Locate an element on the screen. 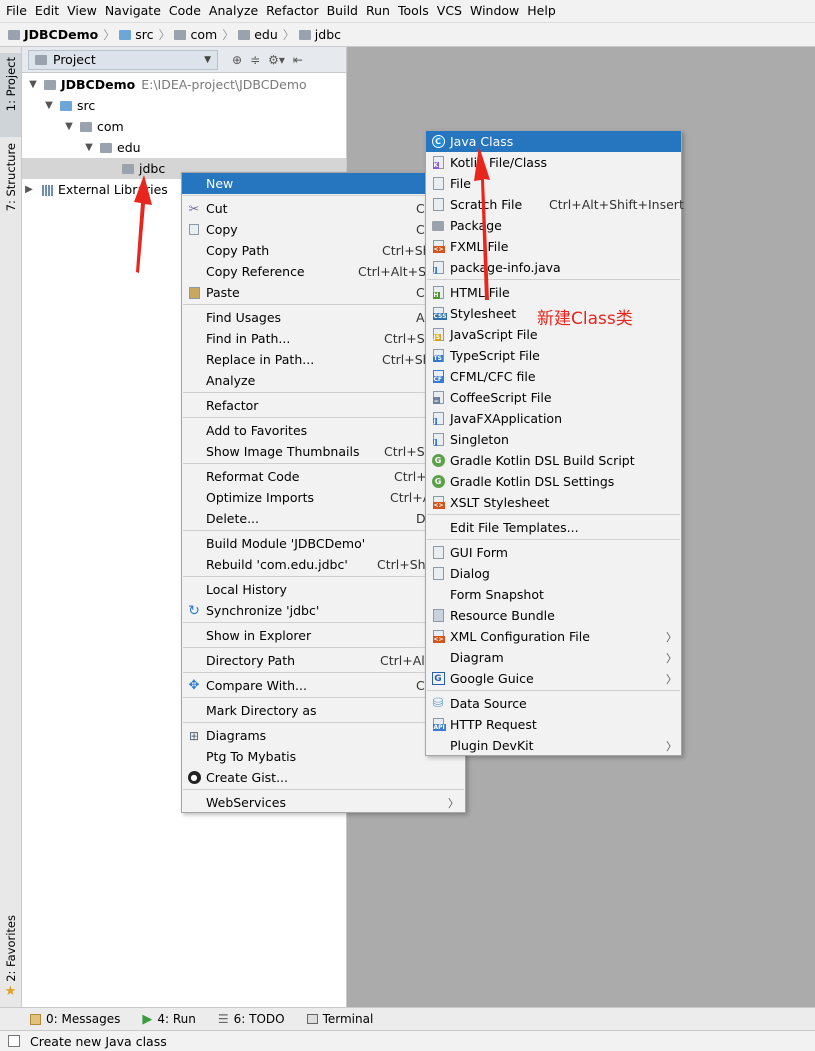  menu-item-find-usages: Find Usages A is located at coordinates (323, 317).